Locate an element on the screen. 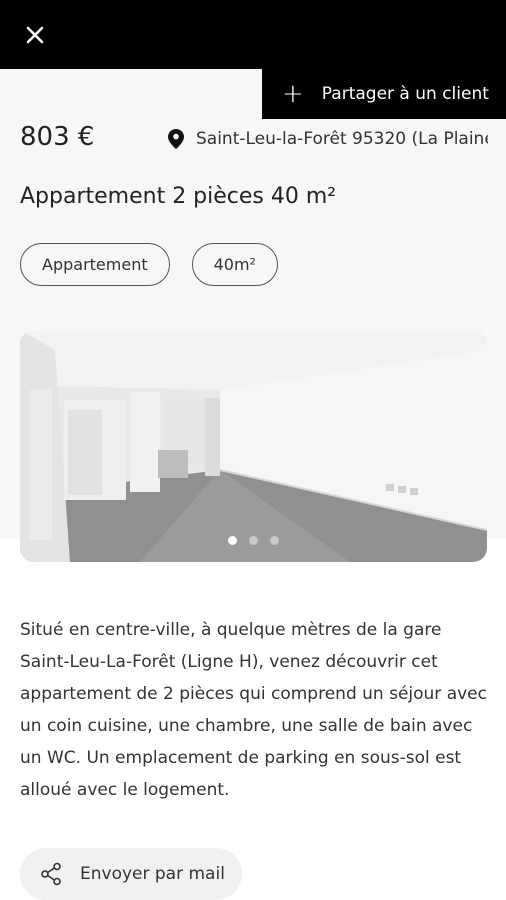 The width and height of the screenshot is (506, 900). close-button is located at coordinates (35, 35).